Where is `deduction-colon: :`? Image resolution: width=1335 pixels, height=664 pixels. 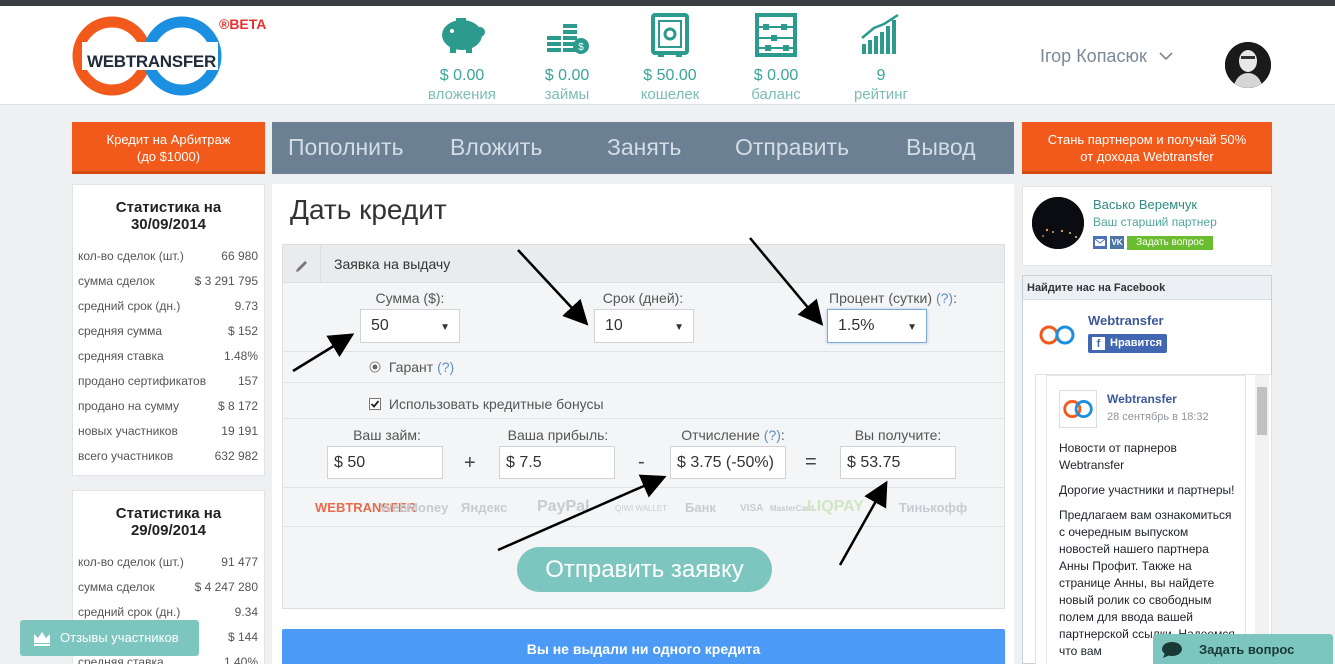 deduction-colon: : is located at coordinates (782, 435).